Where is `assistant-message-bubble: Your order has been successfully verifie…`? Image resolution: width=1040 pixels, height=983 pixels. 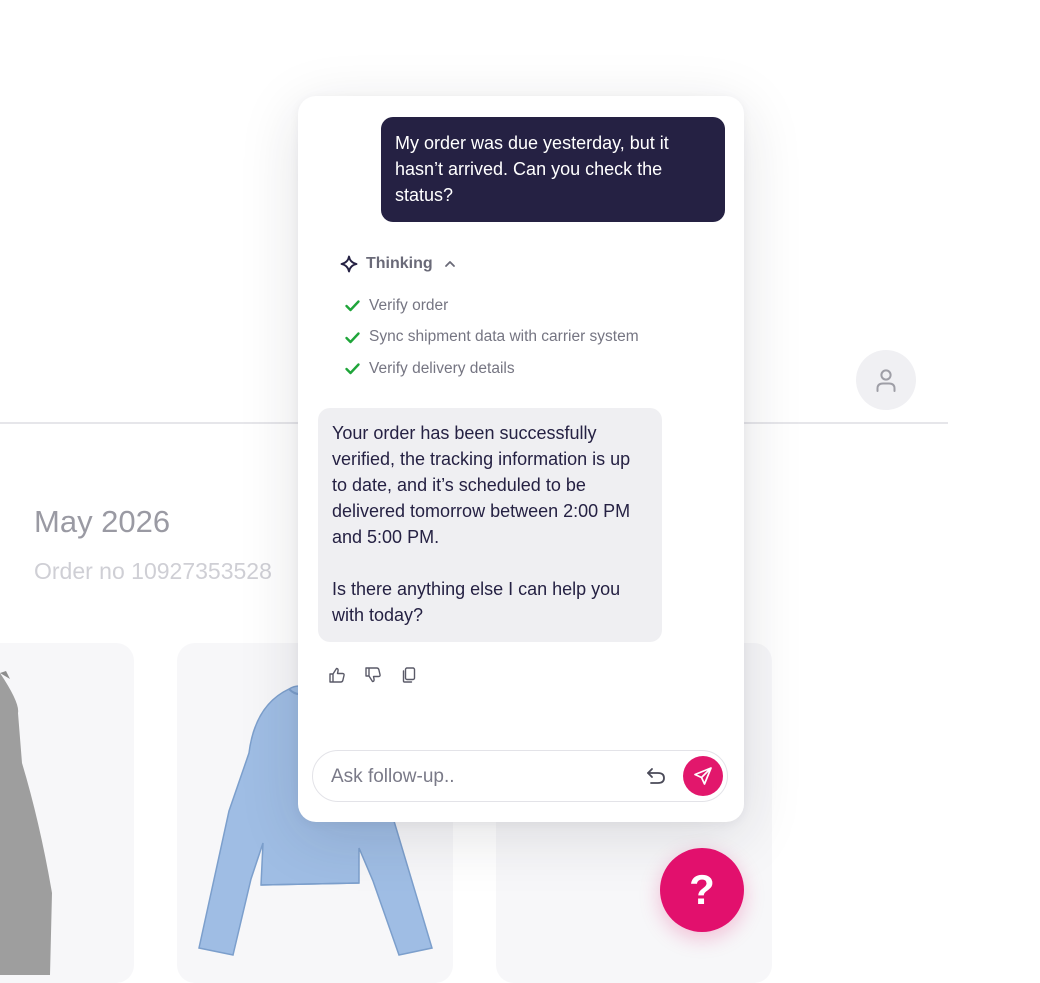 assistant-message-bubble: Your order has been successfully verifie… is located at coordinates (490, 525).